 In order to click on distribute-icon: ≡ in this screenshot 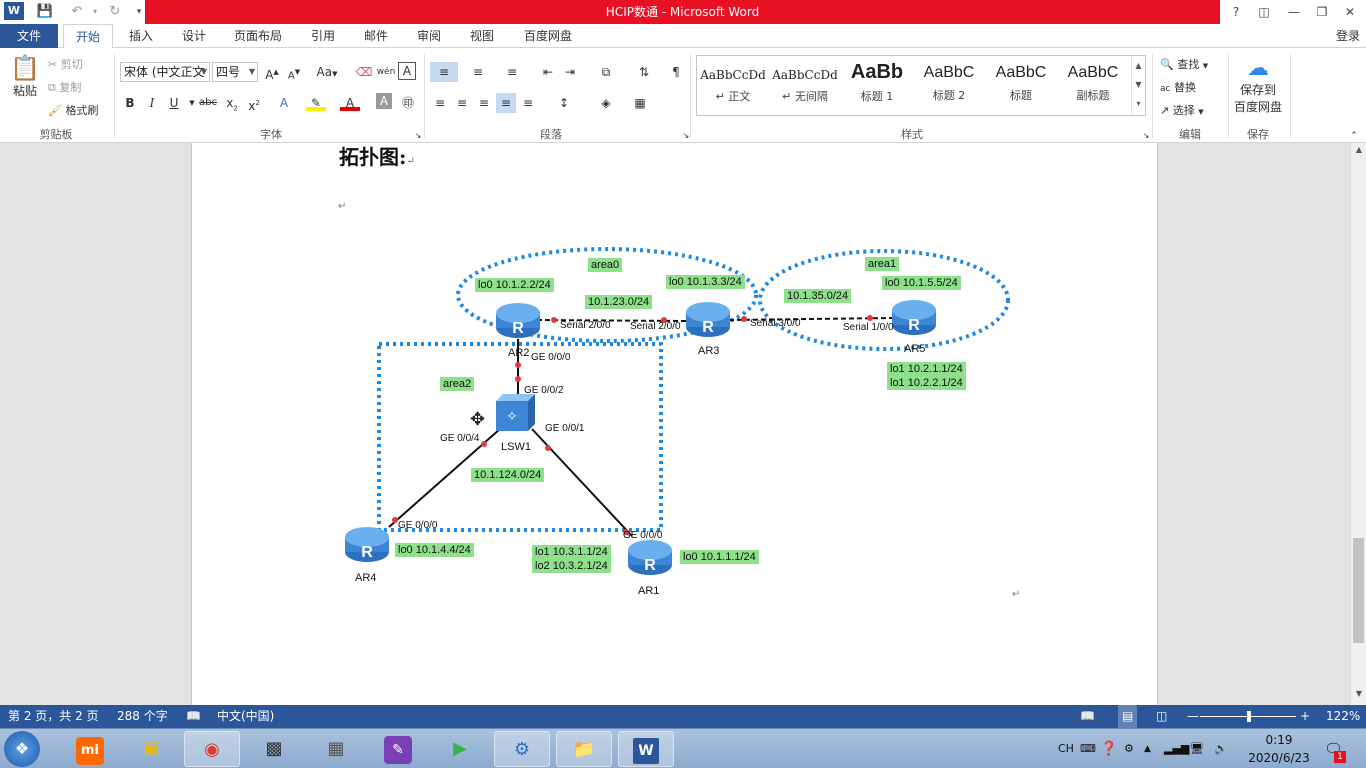, I will do `click(528, 103)`.